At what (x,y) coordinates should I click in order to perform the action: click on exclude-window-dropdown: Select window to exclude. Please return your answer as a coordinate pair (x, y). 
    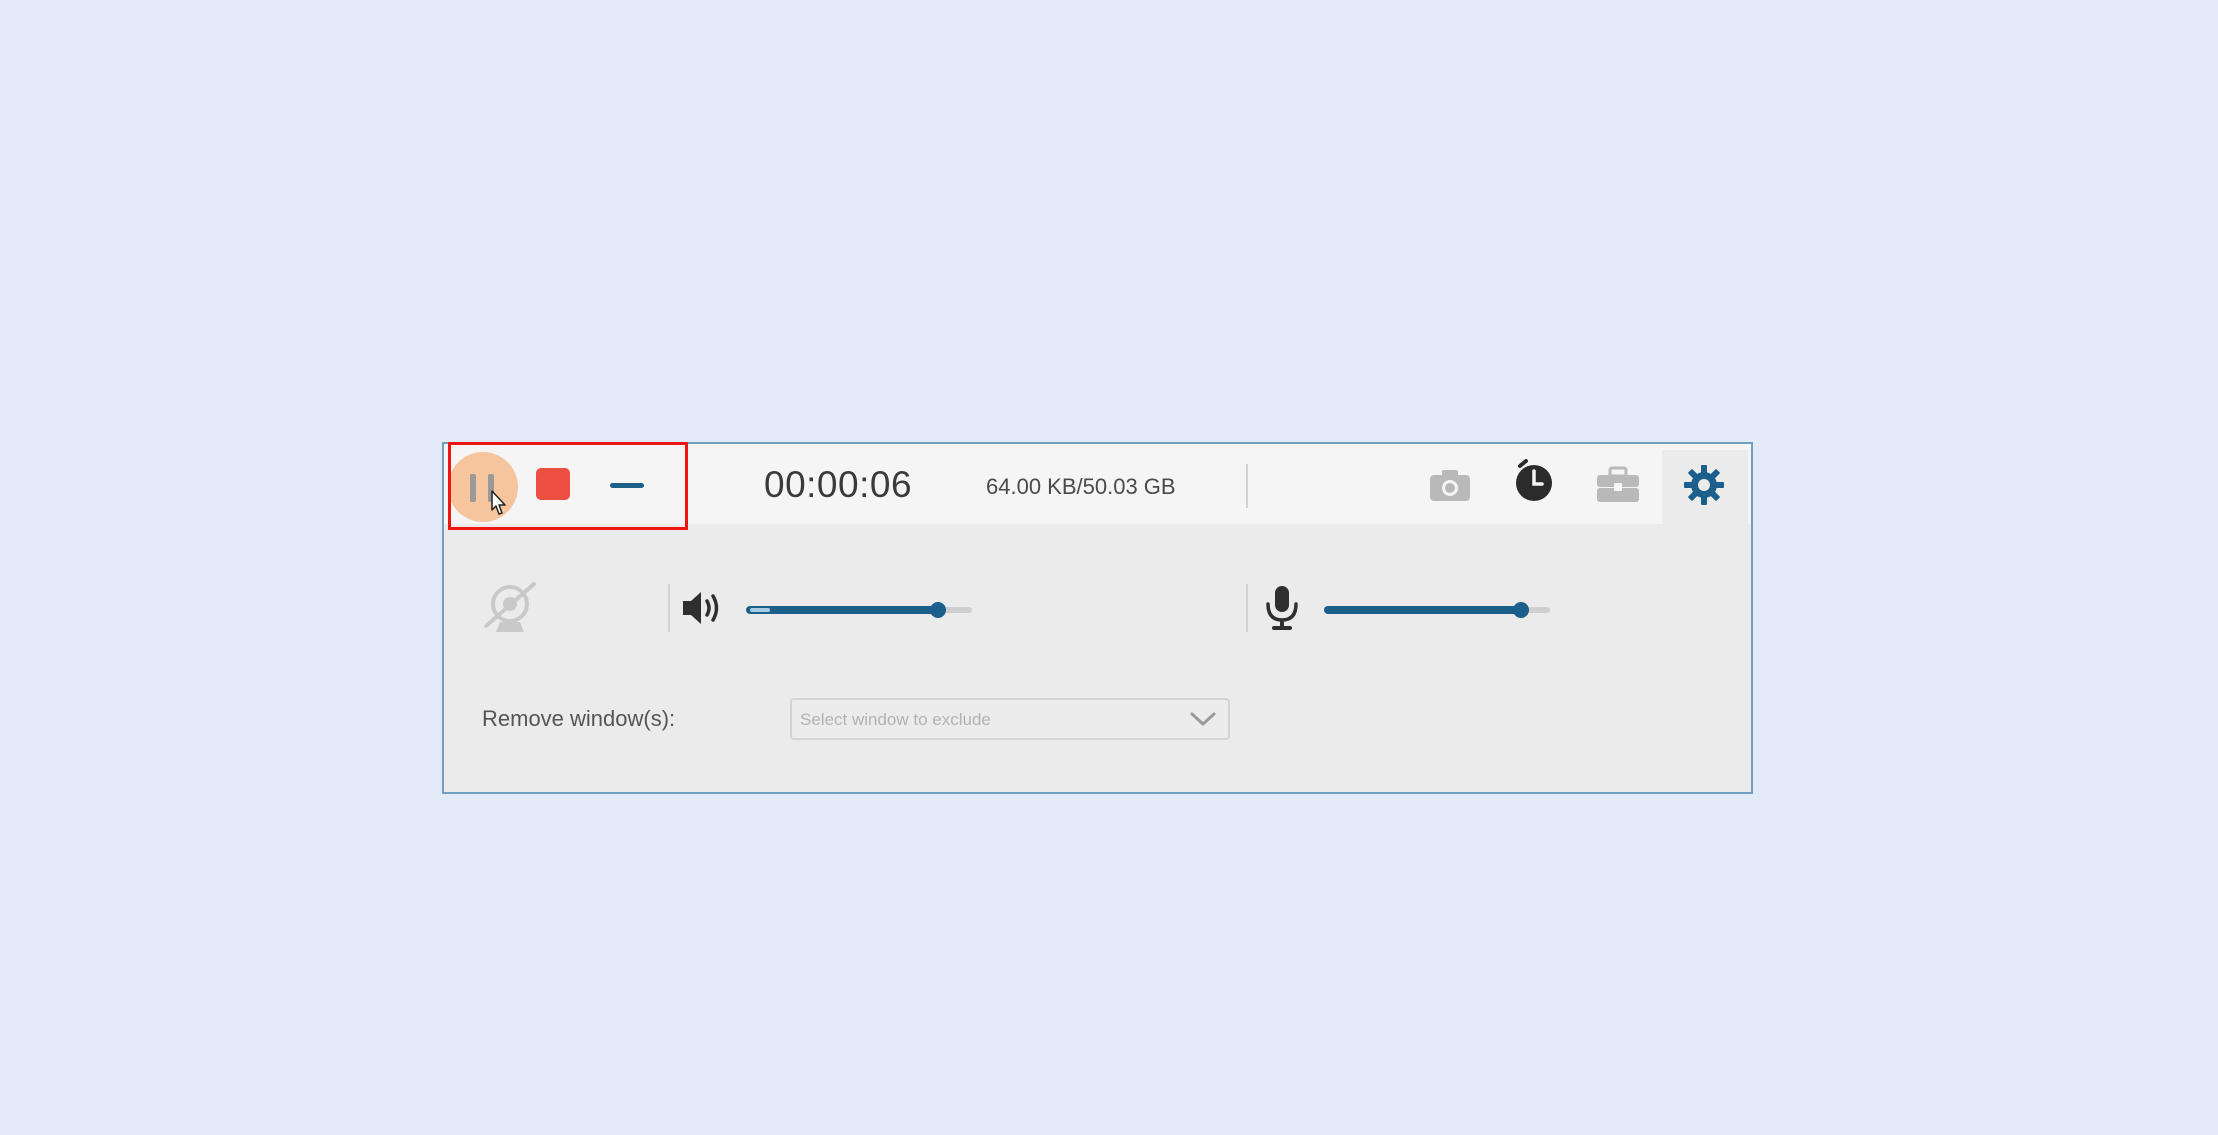
    Looking at the image, I should click on (1010, 719).